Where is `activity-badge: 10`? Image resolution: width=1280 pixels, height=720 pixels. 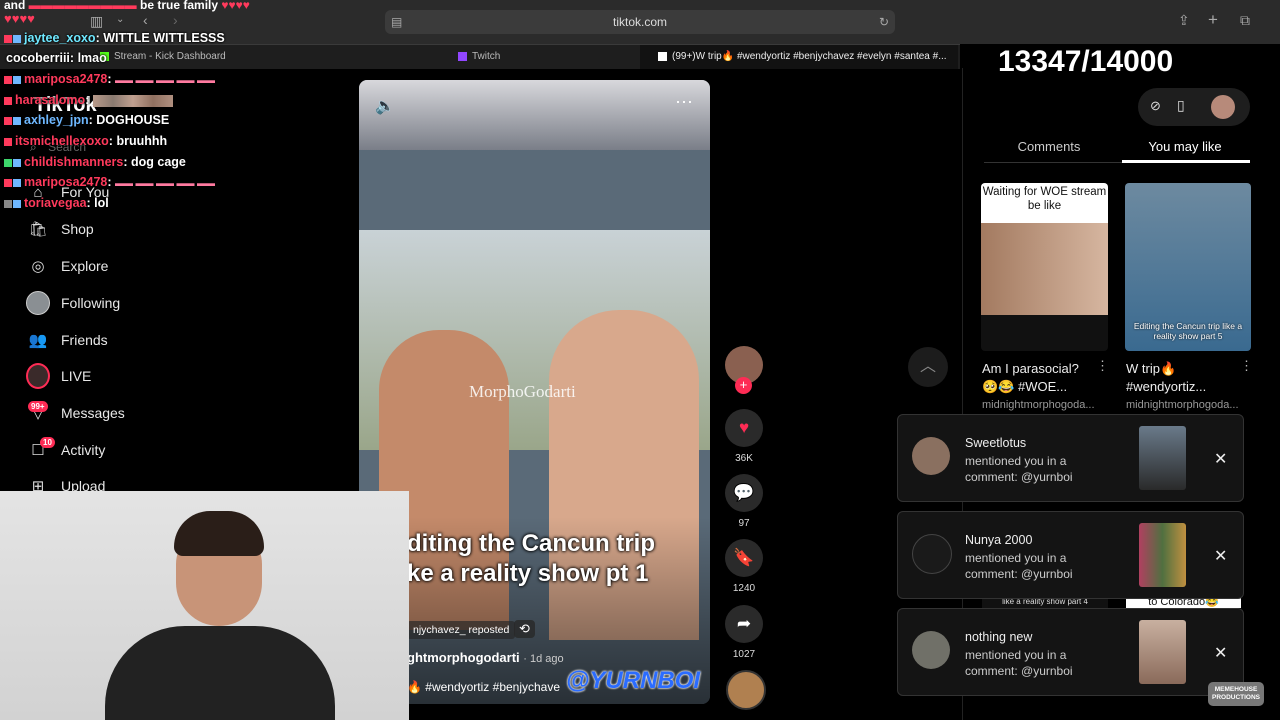 activity-badge: 10 is located at coordinates (47, 442).